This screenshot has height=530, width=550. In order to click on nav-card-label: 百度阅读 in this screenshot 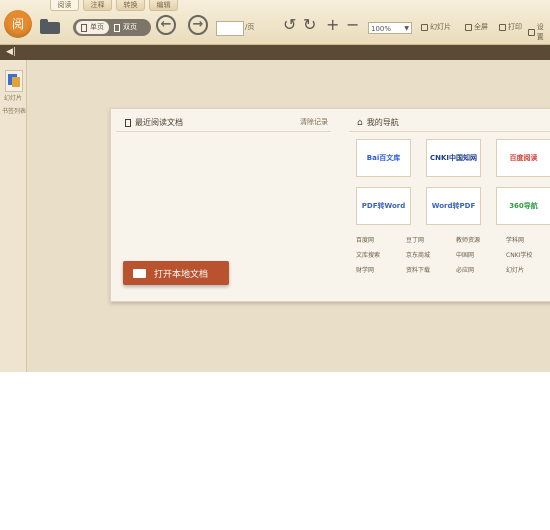, I will do `click(523, 158)`.